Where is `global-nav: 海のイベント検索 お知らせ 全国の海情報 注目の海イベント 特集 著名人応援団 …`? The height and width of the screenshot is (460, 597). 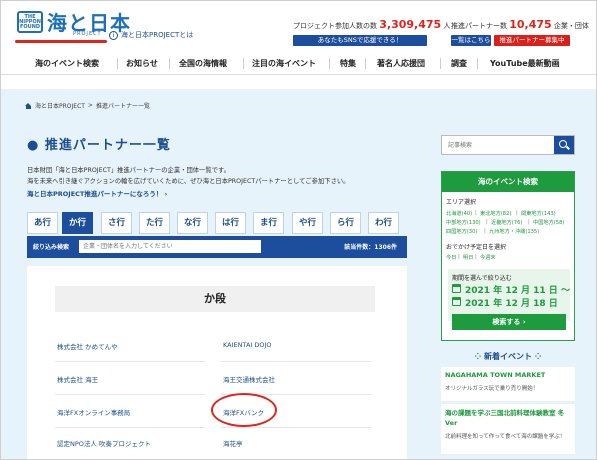 global-nav: 海のイベント検索 お知らせ 全国の海情報 注目の海イベント 特集 著名人応援団 … is located at coordinates (298, 64).